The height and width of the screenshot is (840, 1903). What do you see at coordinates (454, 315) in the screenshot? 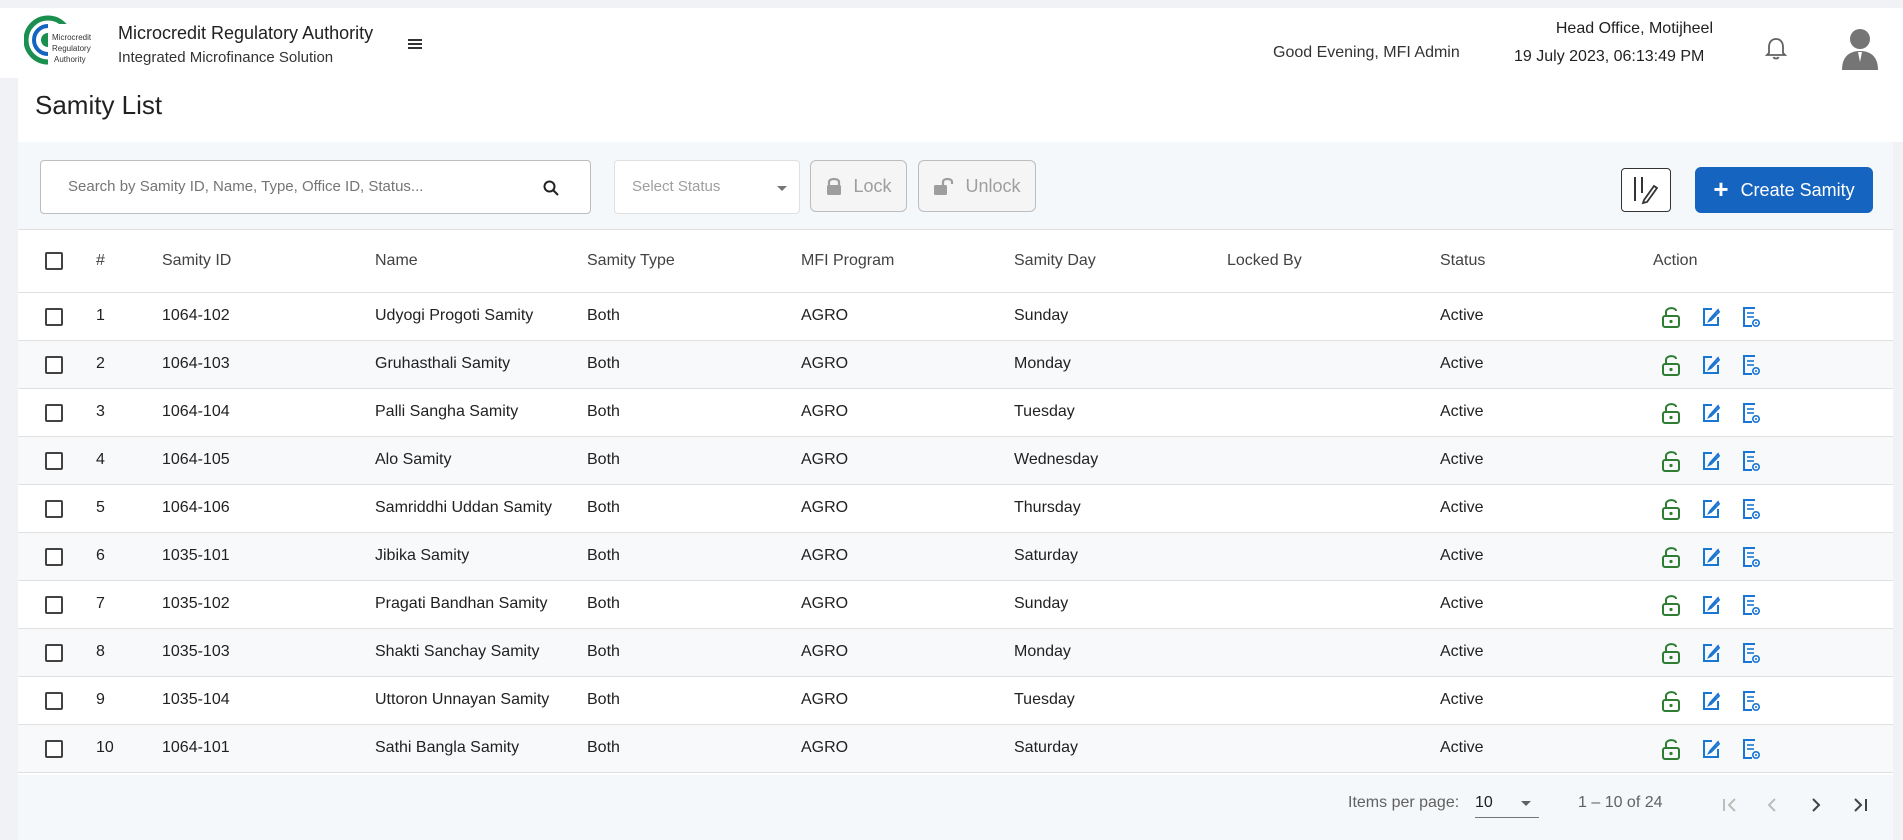
I see `cell-name: Udyogi Progoti Samity` at bounding box center [454, 315].